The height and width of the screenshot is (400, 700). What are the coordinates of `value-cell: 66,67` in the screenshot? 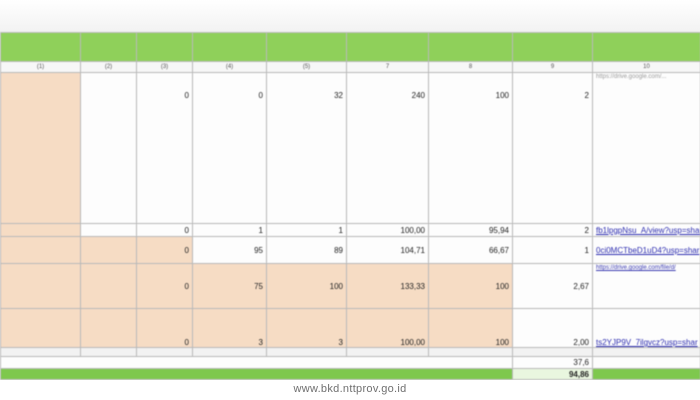 It's located at (470, 250).